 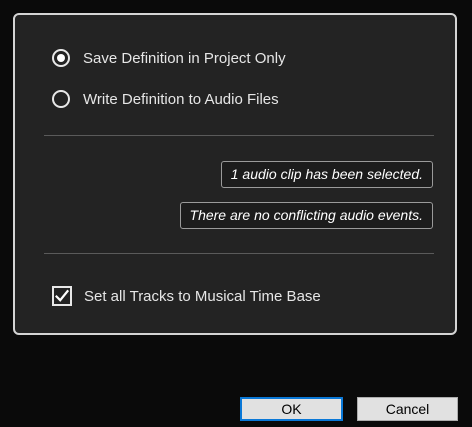 I want to click on radio-write-audio-files: Write Definition to Audio Files, so click(x=165, y=99).